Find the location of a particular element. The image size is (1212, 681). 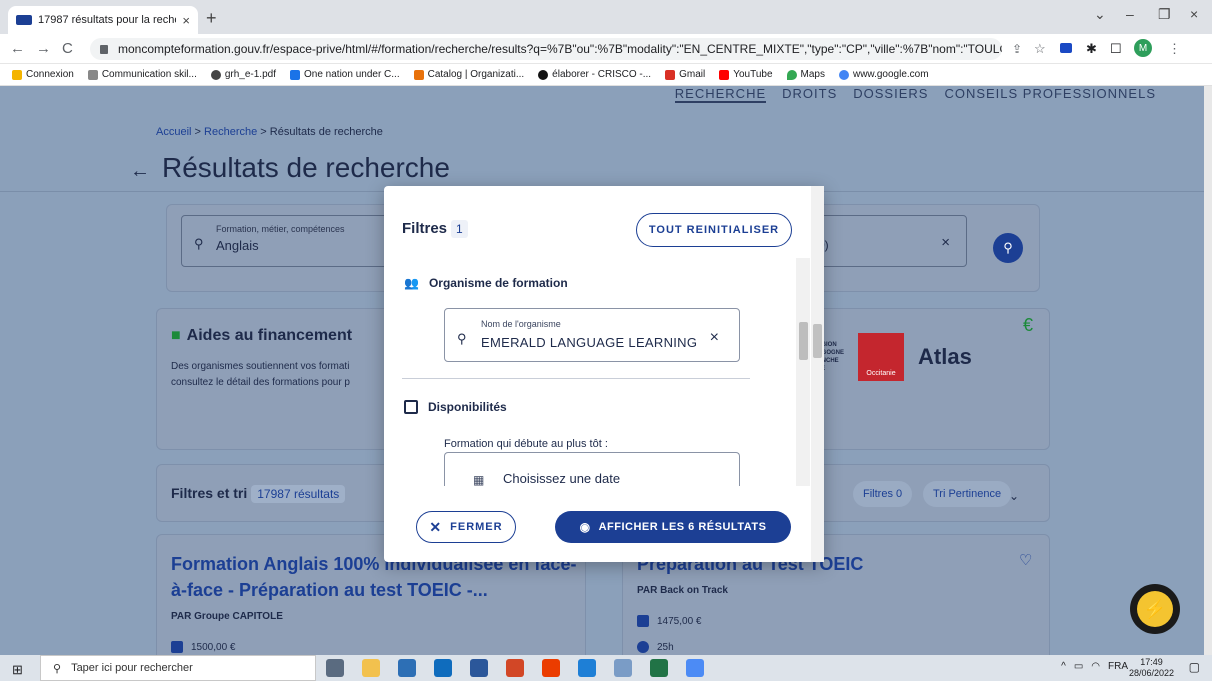

price-icon is located at coordinates (643, 621).